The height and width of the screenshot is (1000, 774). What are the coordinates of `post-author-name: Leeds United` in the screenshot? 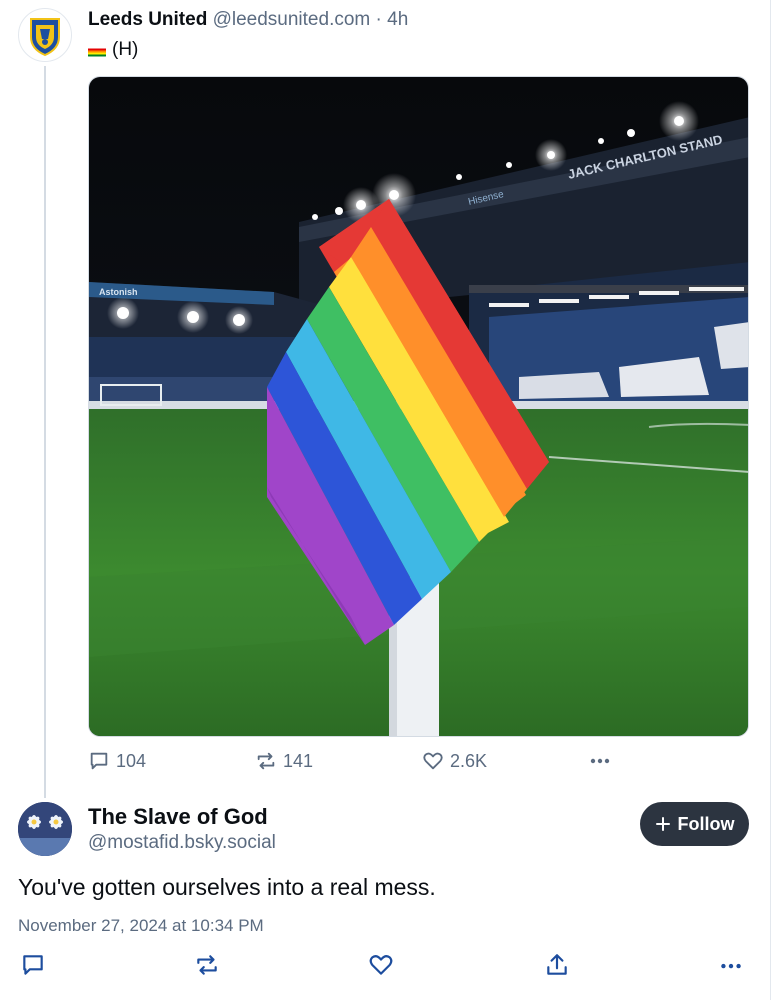 It's located at (147, 19).